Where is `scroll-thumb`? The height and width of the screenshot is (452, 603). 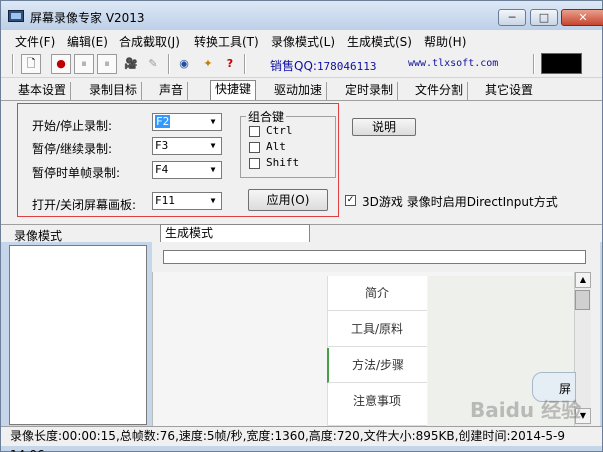 scroll-thumb is located at coordinates (582, 300).